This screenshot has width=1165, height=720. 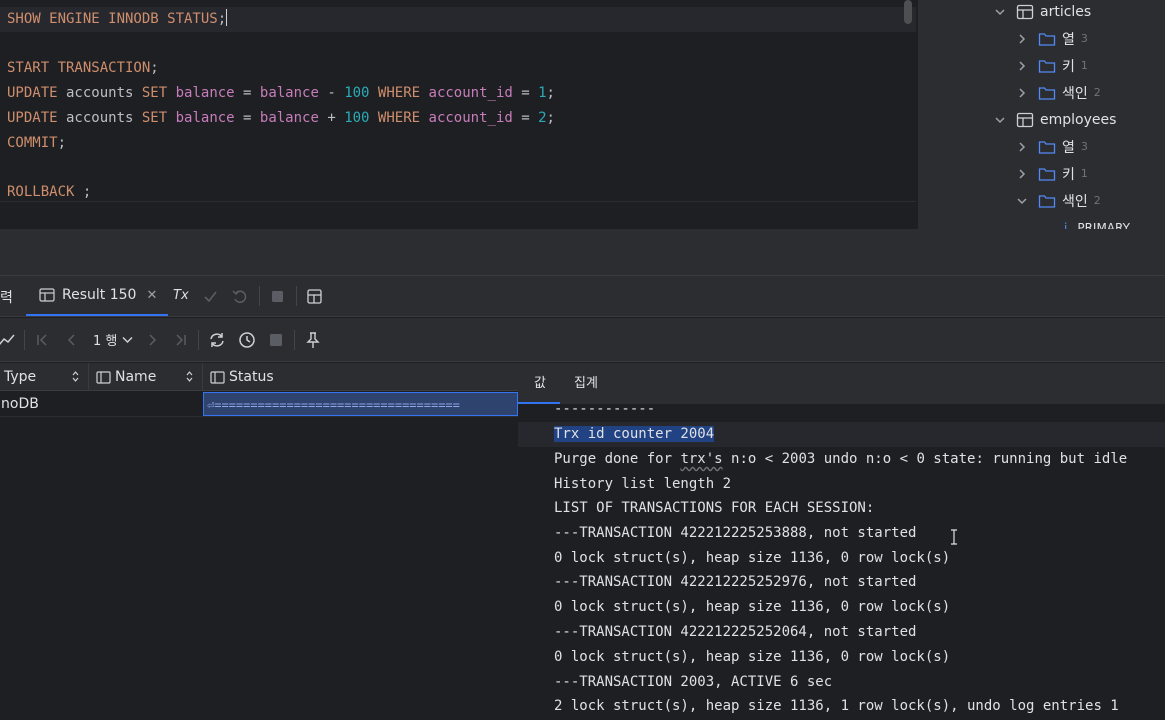 I want to click on table-row: noDB ⏎==================================, so click(x=259, y=404).